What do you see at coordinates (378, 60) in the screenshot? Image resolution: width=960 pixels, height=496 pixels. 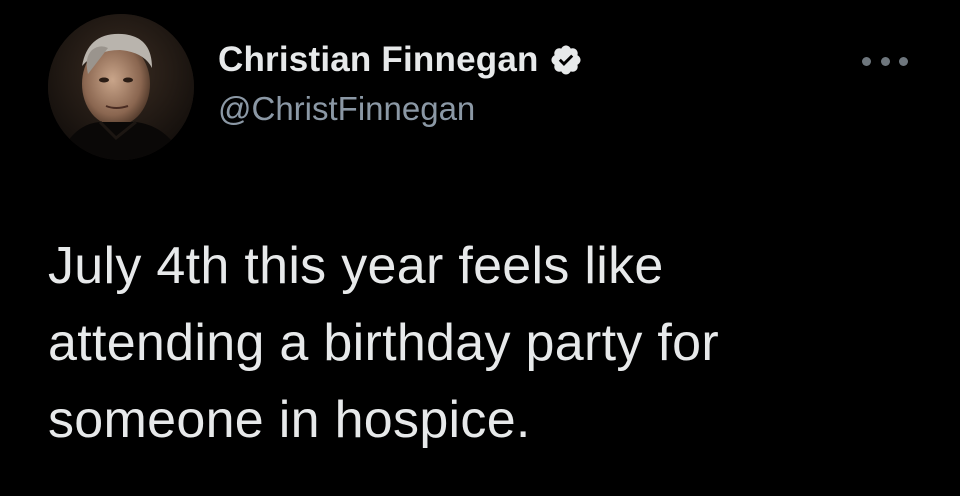 I see `display-name: Christian Finnegan` at bounding box center [378, 60].